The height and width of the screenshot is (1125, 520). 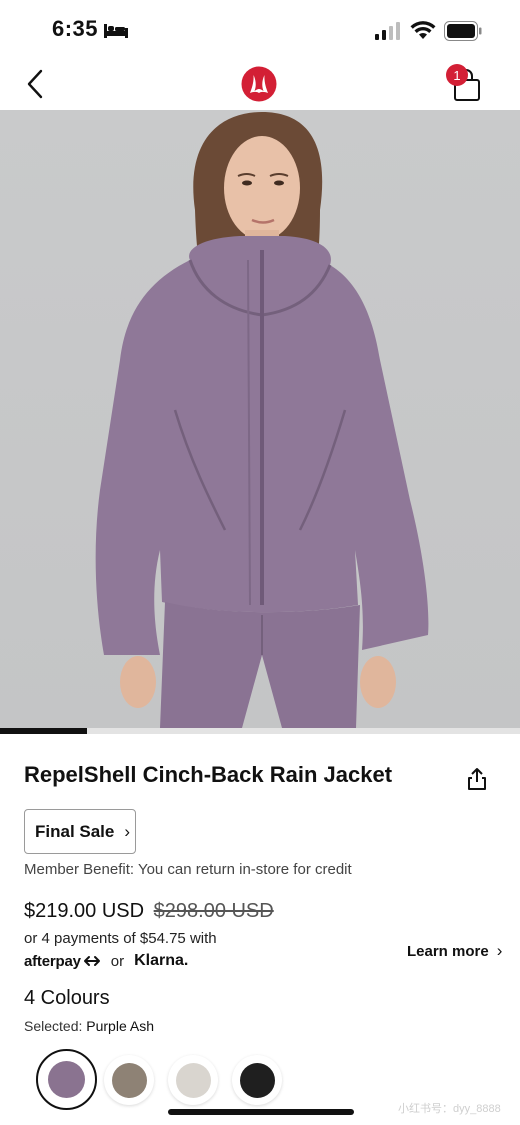 What do you see at coordinates (161, 960) in the screenshot?
I see `klarna-logo: Klarna.` at bounding box center [161, 960].